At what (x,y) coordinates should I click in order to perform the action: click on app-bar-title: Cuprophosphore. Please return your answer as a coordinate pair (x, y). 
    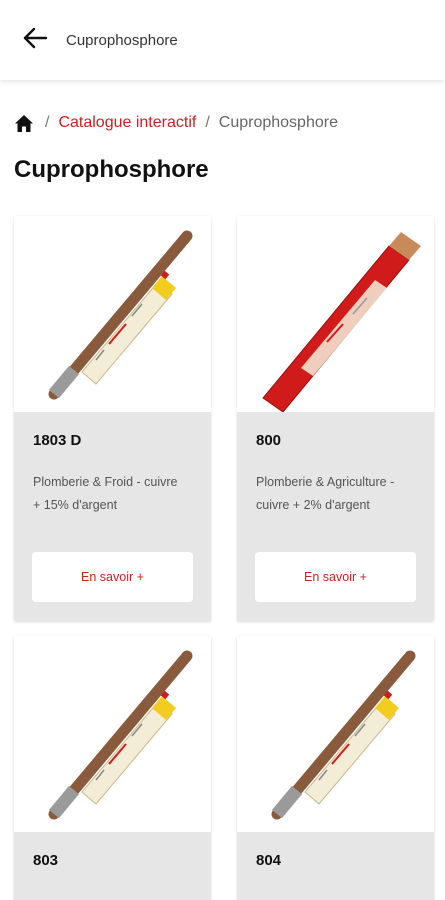
    Looking at the image, I should click on (122, 40).